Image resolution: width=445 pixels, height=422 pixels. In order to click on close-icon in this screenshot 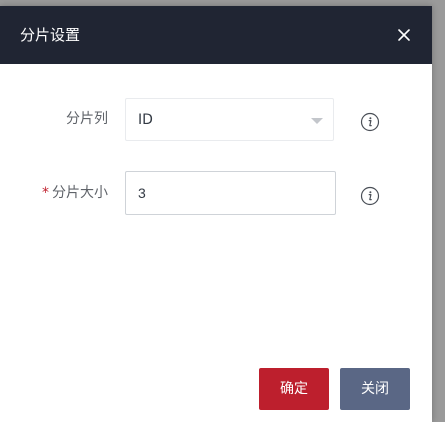, I will do `click(404, 35)`.